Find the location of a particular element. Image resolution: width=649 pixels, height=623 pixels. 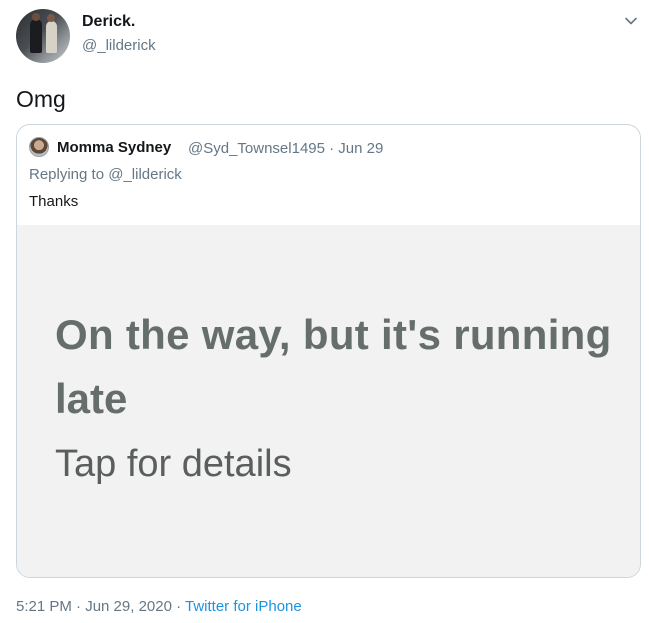

tweet-source-link: Twitter for iPhone is located at coordinates (243, 606).